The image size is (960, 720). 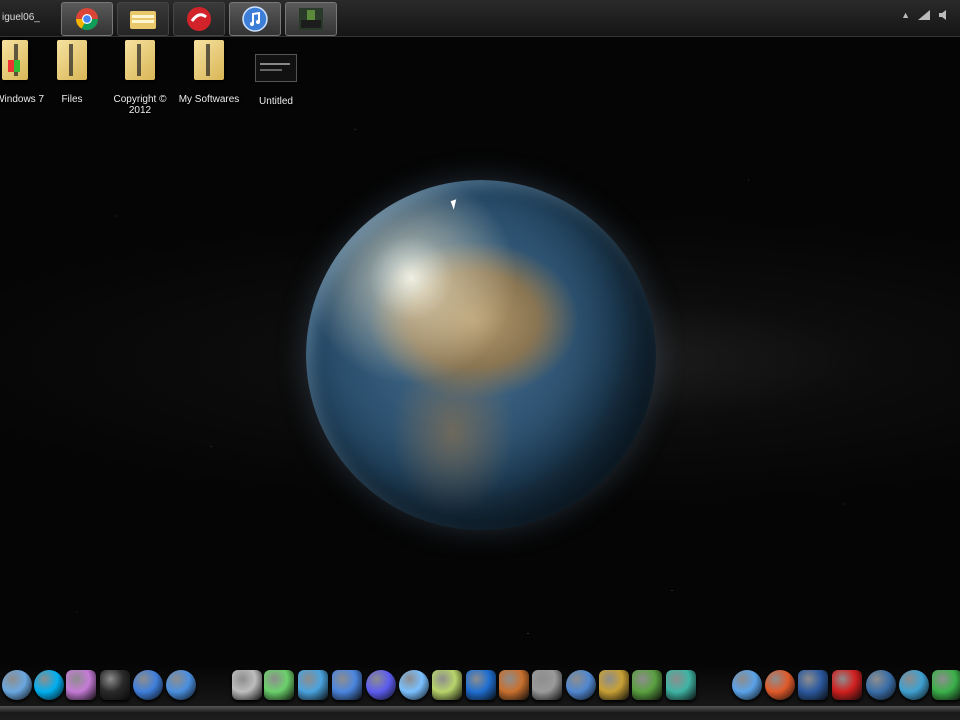 I want to click on taskbar-explorer-button, so click(x=143, y=19).